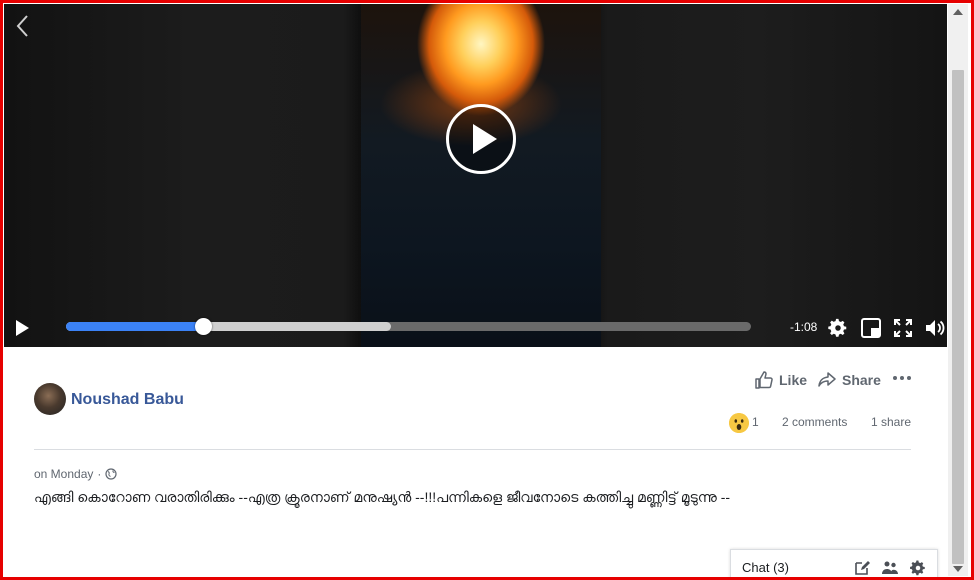  Describe the element at coordinates (22, 328) in the screenshot. I see `play-icon` at that location.